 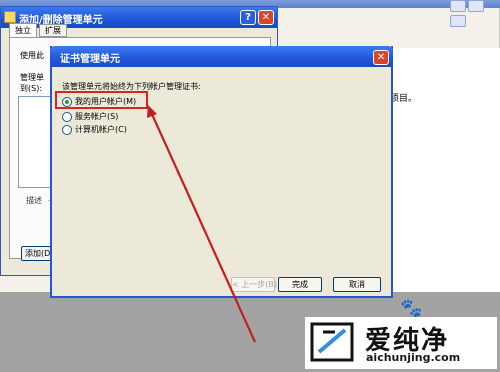 What do you see at coordinates (381, 57) in the screenshot?
I see `cert-close-button: ✕` at bounding box center [381, 57].